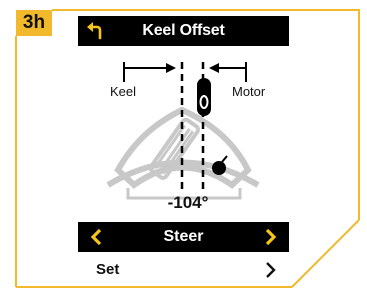 The image size is (367, 288). I want to click on motor-arrow-head, so click(214, 68).